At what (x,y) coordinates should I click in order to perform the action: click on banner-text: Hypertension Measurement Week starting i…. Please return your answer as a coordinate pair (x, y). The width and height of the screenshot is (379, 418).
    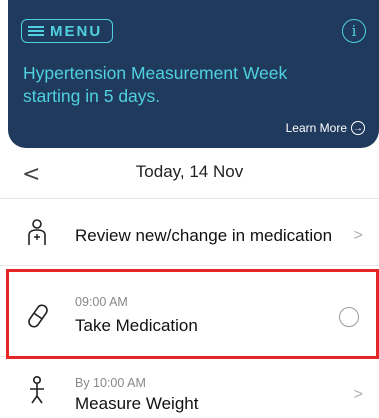
    Looking at the image, I should click on (155, 84).